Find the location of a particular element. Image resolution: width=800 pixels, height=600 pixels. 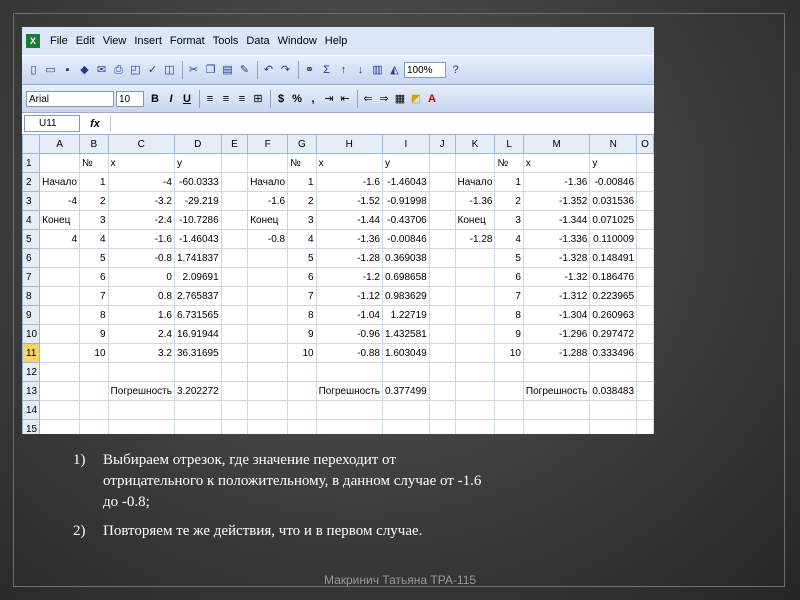

cell-g3: 2 is located at coordinates (302, 201).